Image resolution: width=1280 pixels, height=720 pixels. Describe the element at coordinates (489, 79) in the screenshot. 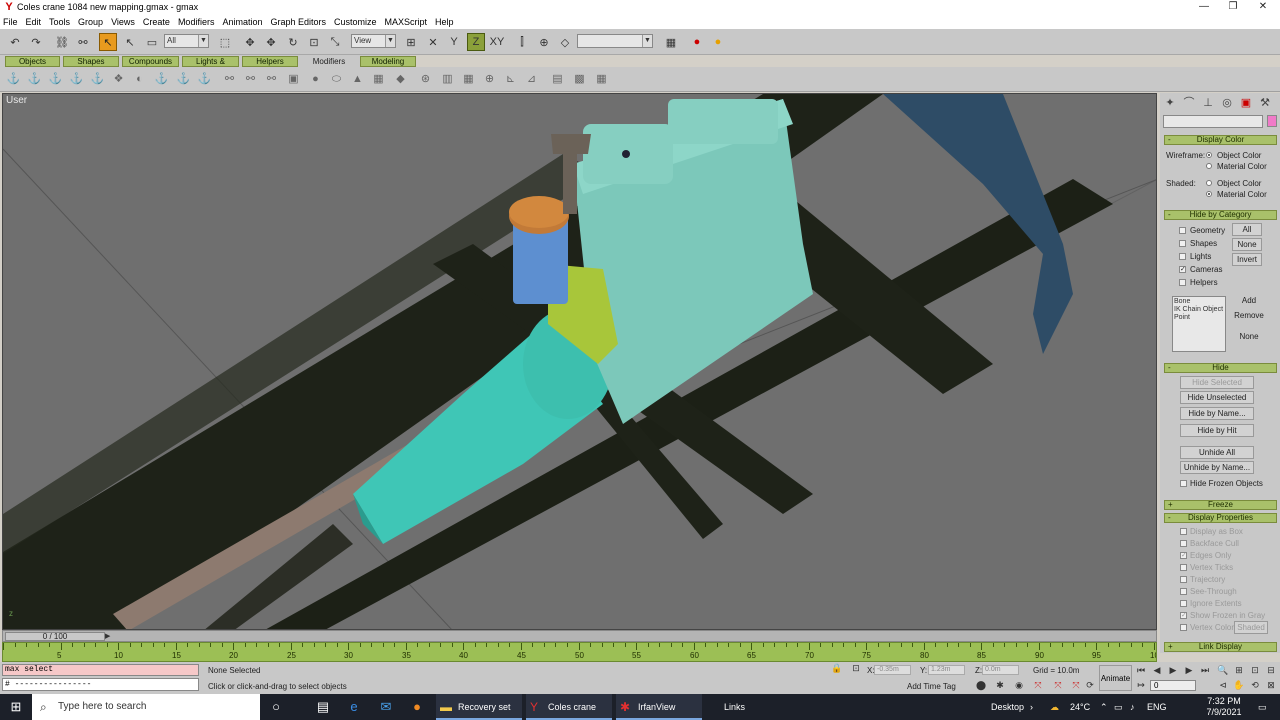

I see `relax-icon: ⊕` at that location.